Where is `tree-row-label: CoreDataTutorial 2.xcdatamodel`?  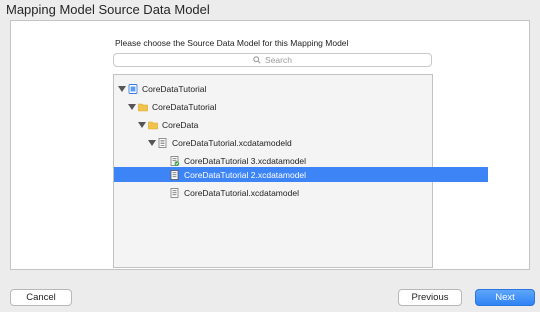
tree-row-label: CoreDataTutorial 2.xcdatamodel is located at coordinates (245, 174).